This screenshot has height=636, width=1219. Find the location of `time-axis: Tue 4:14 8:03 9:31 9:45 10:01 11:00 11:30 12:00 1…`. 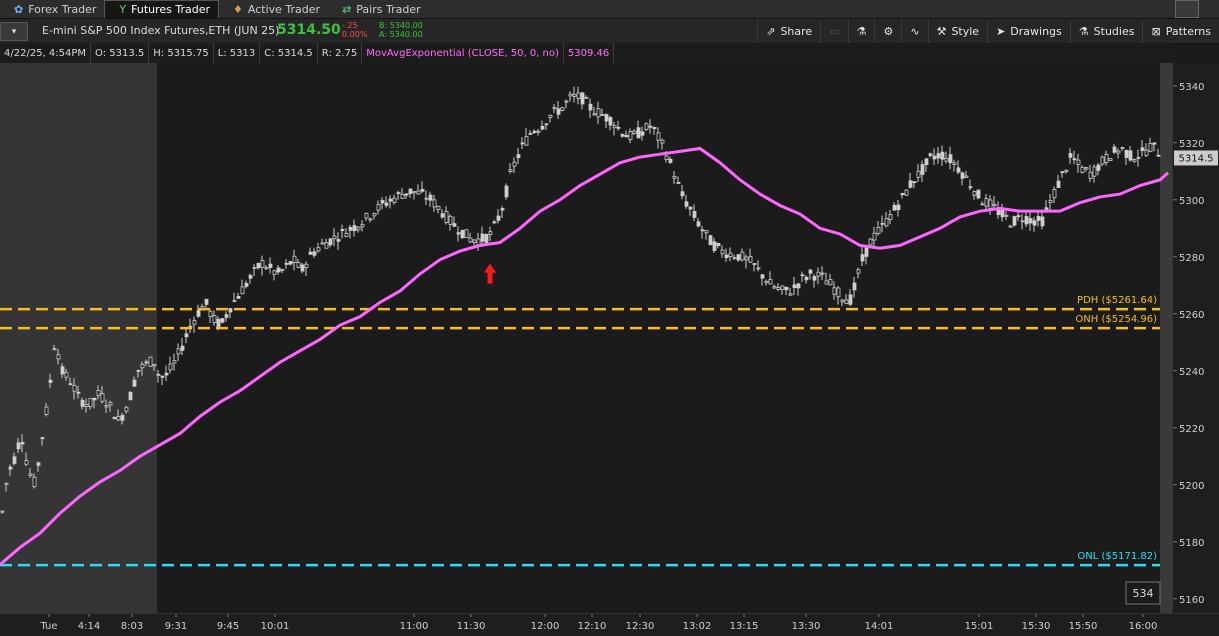

time-axis: Tue 4:14 8:03 9:31 9:45 10:01 11:00 11:30 12:00 1… is located at coordinates (609, 624).